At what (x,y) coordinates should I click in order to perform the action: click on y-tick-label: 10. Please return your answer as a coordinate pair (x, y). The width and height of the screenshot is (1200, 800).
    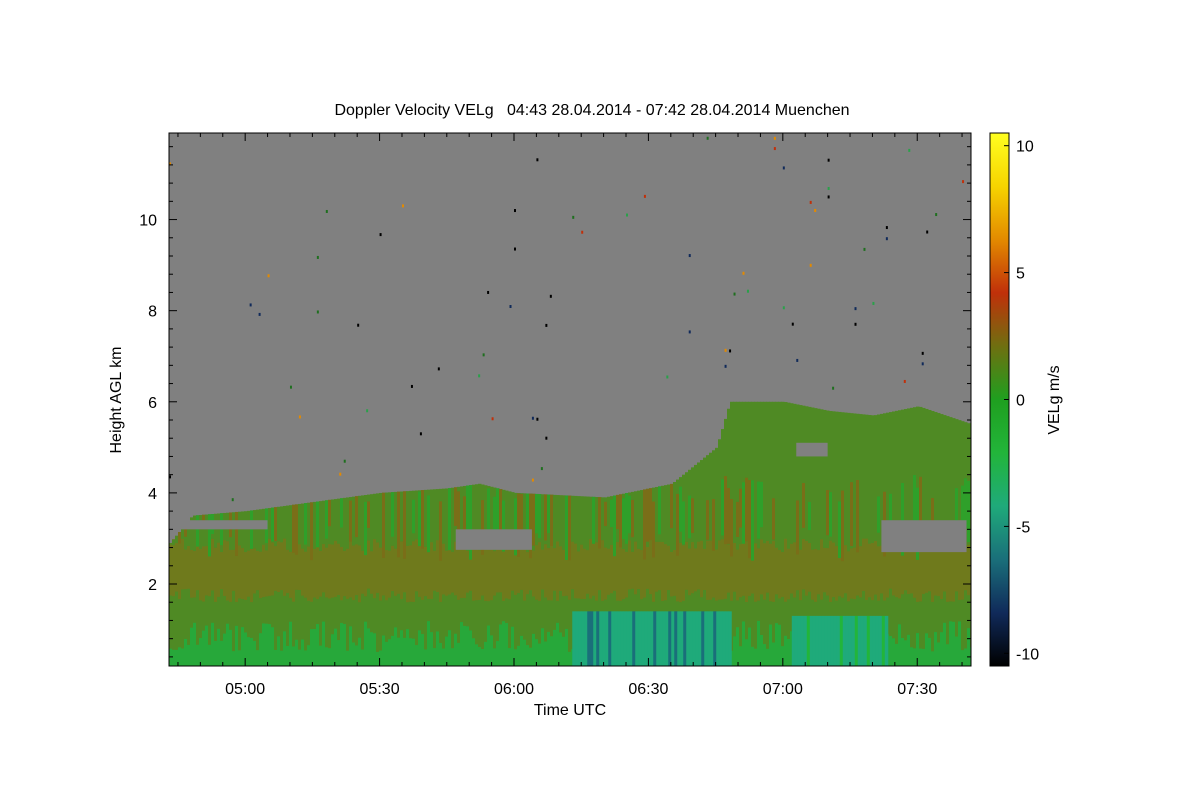
    Looking at the image, I should click on (148, 221).